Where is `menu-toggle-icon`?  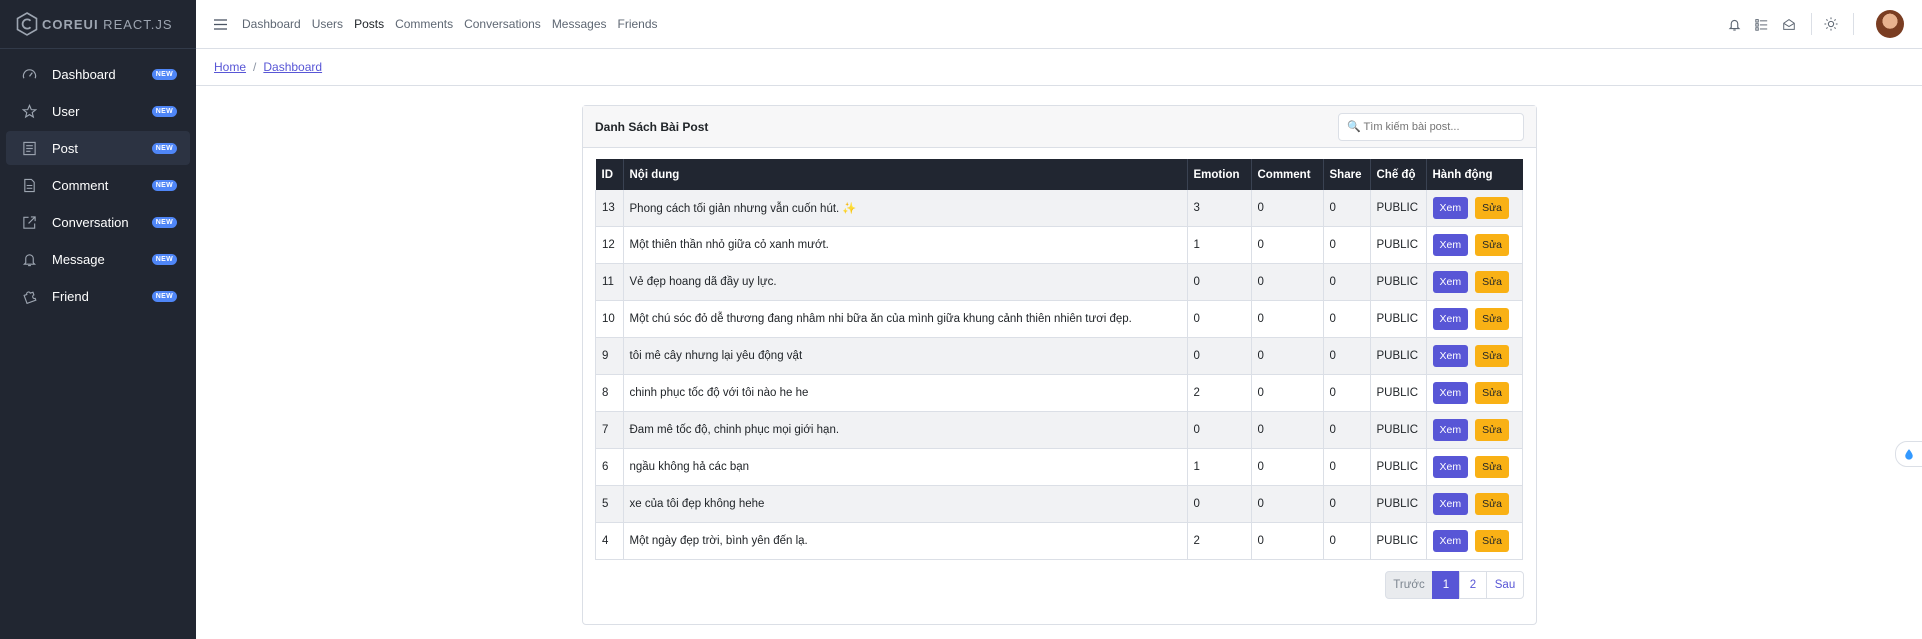 menu-toggle-icon is located at coordinates (221, 24).